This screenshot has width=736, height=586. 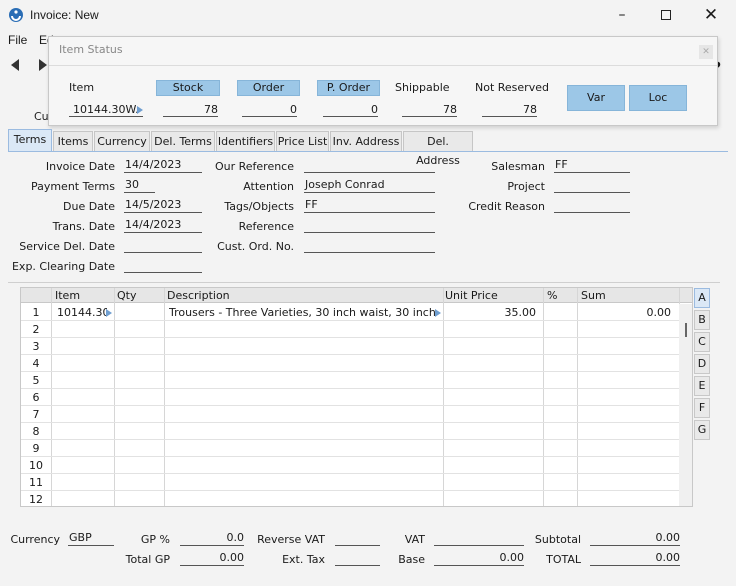 What do you see at coordinates (702, 364) in the screenshot?
I see `grid-tab-d: D` at bounding box center [702, 364].